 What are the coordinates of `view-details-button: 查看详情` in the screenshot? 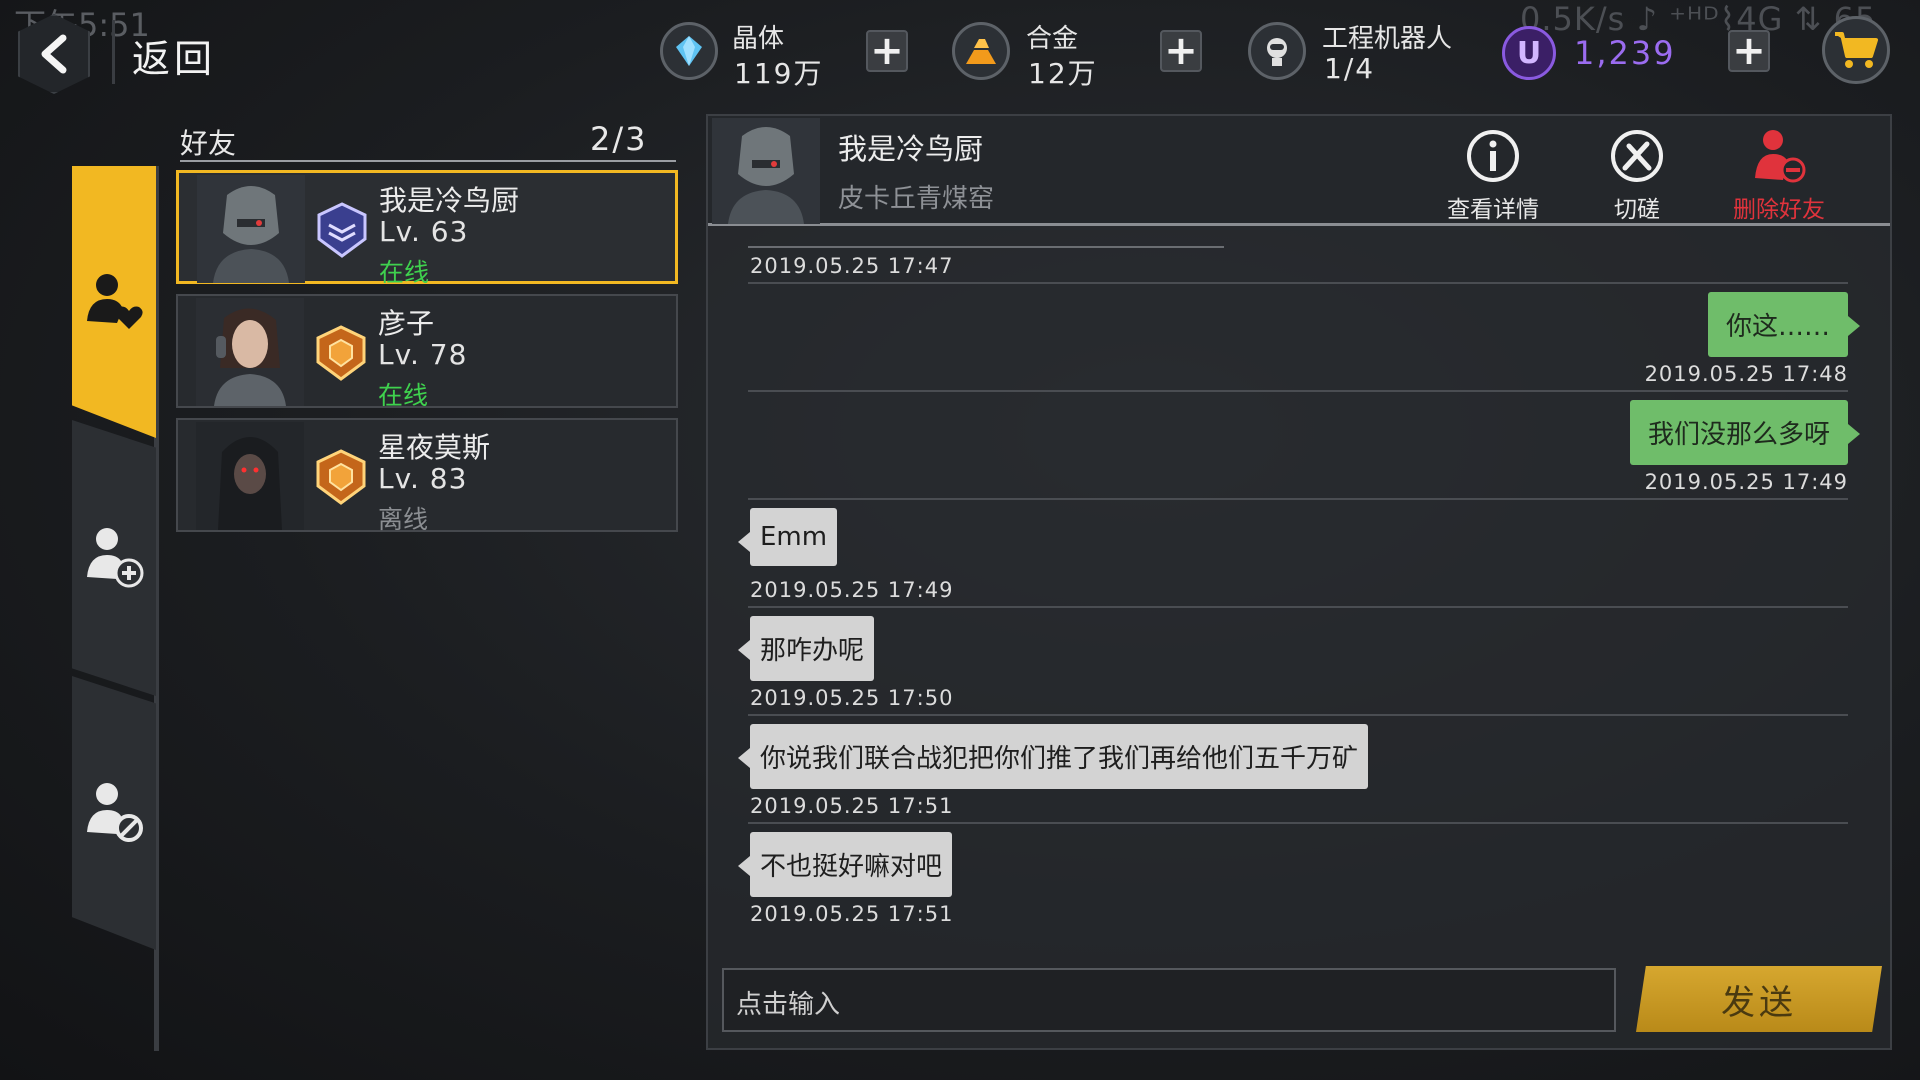 It's located at (1493, 176).